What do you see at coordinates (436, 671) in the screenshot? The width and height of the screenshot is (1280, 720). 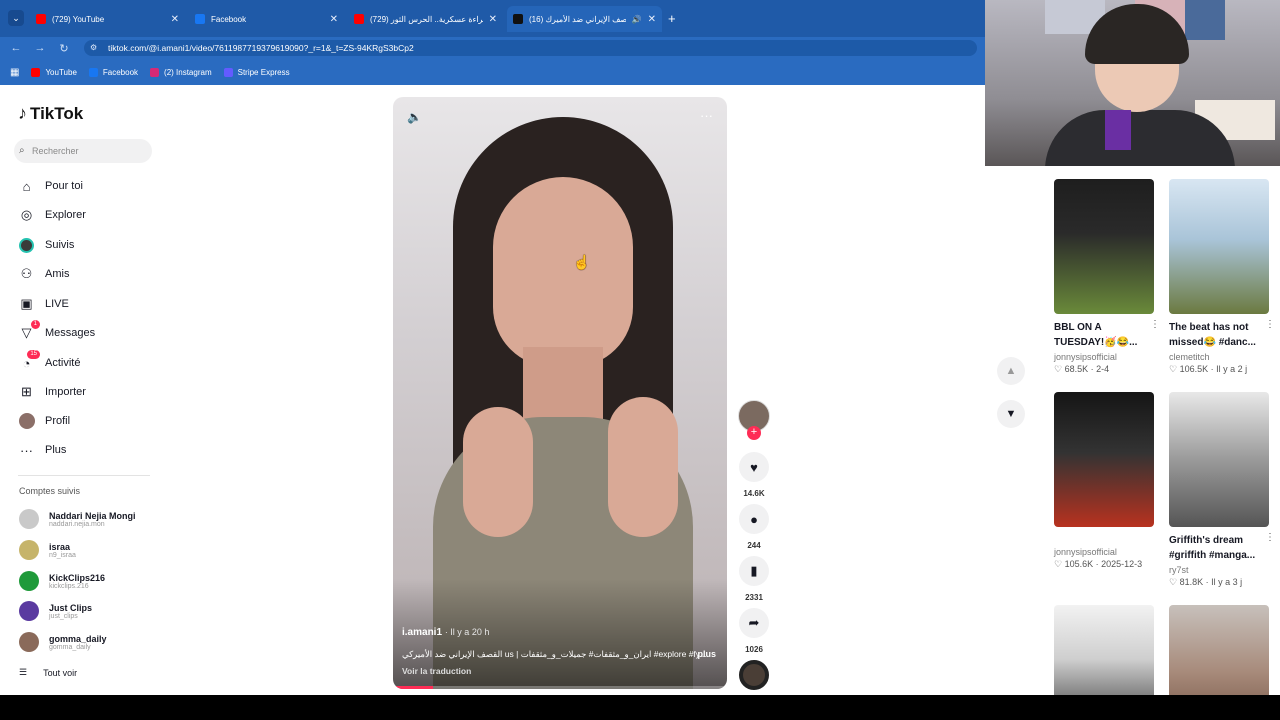 I see `translate-link: Voir la traduction` at bounding box center [436, 671].